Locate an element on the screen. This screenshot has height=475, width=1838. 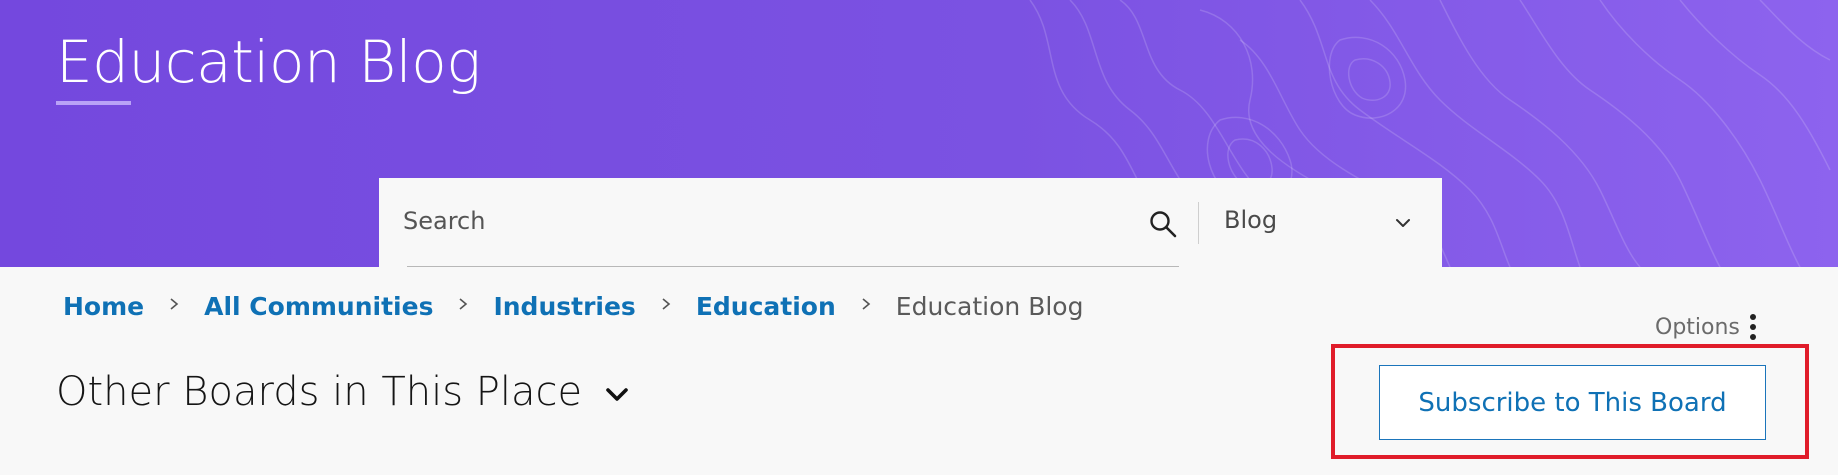
search-scope-label: Blog is located at coordinates (1251, 220).